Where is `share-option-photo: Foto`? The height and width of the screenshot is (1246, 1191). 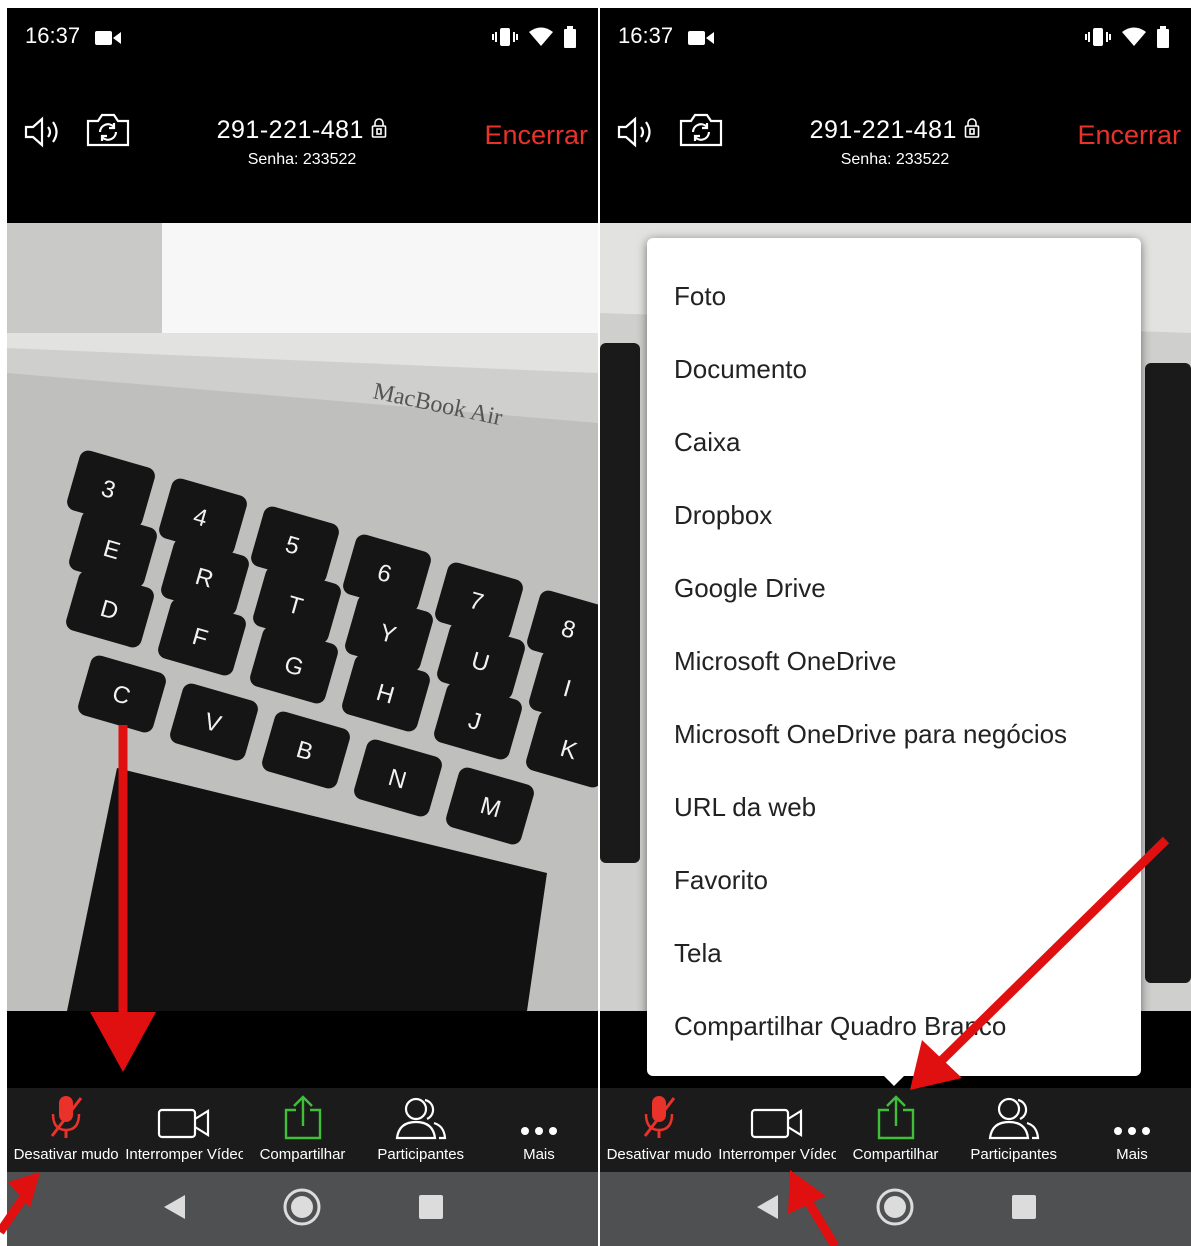 share-option-photo: Foto is located at coordinates (894, 296).